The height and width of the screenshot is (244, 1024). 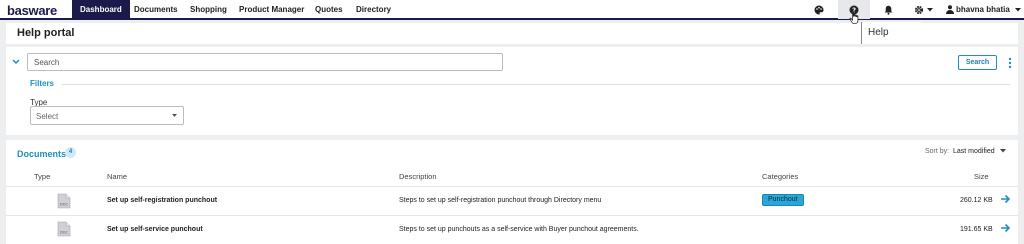 What do you see at coordinates (117, 176) in the screenshot?
I see `column-name: Name` at bounding box center [117, 176].